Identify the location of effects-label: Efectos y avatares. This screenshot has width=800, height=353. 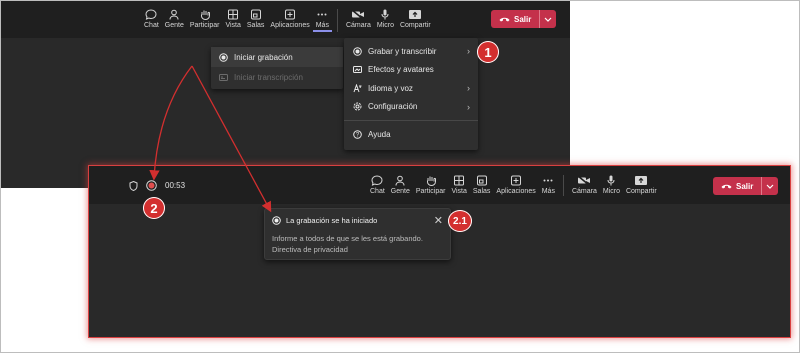
(401, 70).